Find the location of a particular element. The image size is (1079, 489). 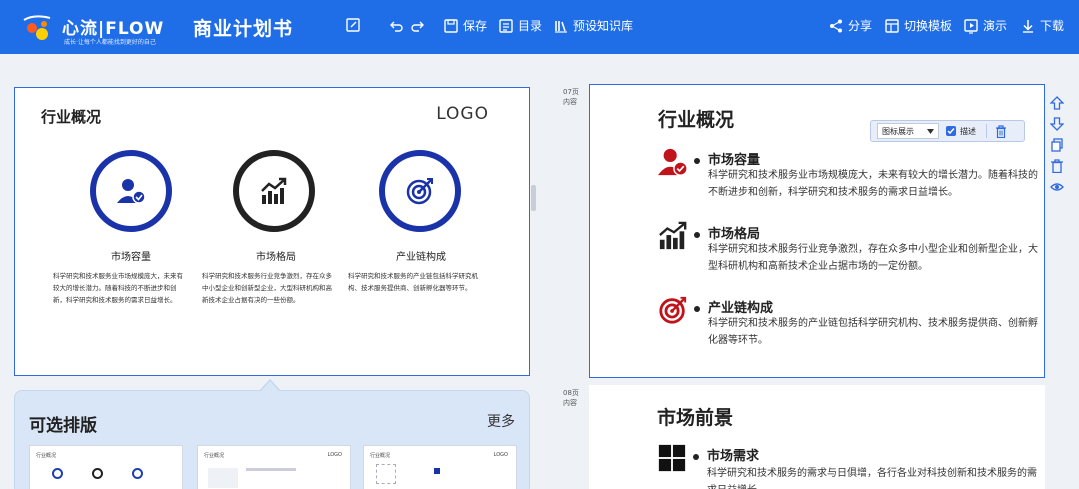

list-icon is located at coordinates (506, 25).